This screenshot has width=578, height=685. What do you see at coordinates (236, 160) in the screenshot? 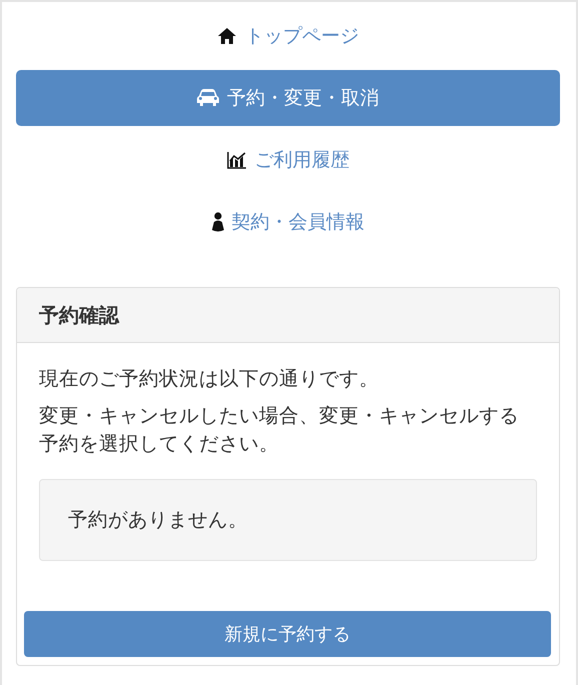
I see `chart-icon` at bounding box center [236, 160].